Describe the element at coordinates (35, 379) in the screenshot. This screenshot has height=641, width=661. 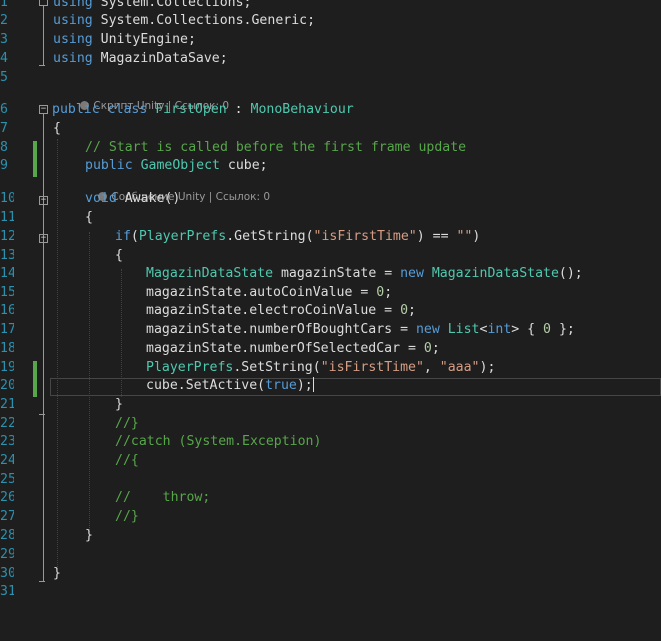
I see `change-bar` at that location.